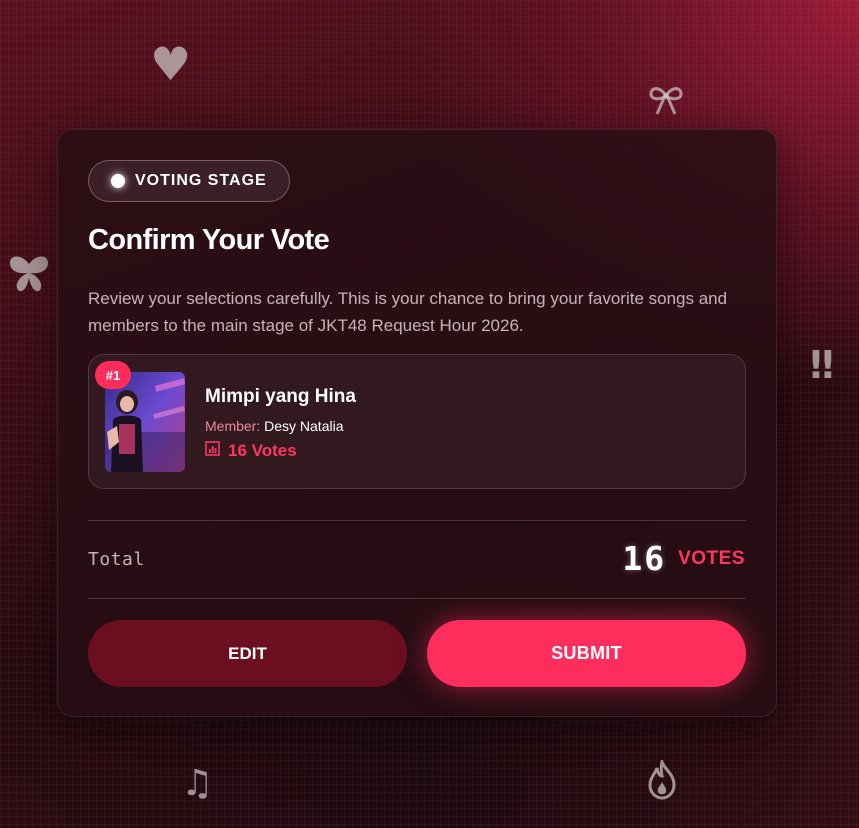  Describe the element at coordinates (666, 101) in the screenshot. I see `pixel-bow-icon` at that location.